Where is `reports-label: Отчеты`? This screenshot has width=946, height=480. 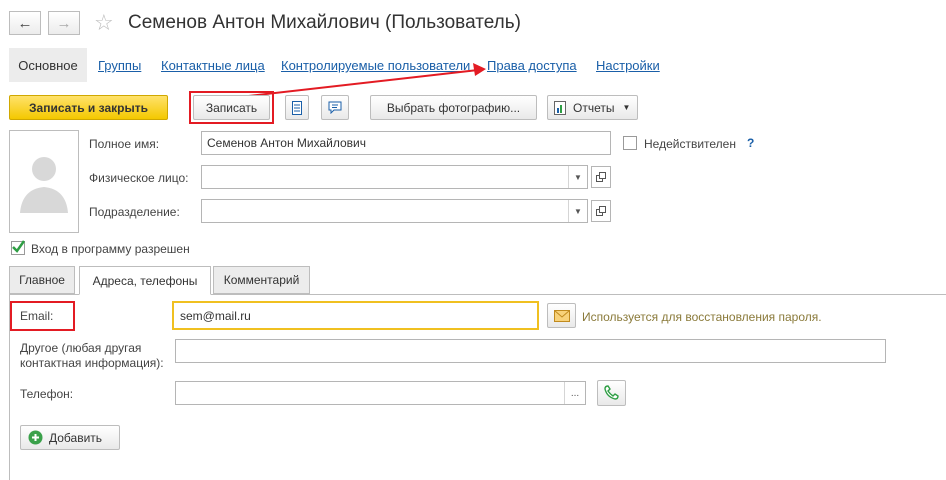 reports-label: Отчеты is located at coordinates (594, 107).